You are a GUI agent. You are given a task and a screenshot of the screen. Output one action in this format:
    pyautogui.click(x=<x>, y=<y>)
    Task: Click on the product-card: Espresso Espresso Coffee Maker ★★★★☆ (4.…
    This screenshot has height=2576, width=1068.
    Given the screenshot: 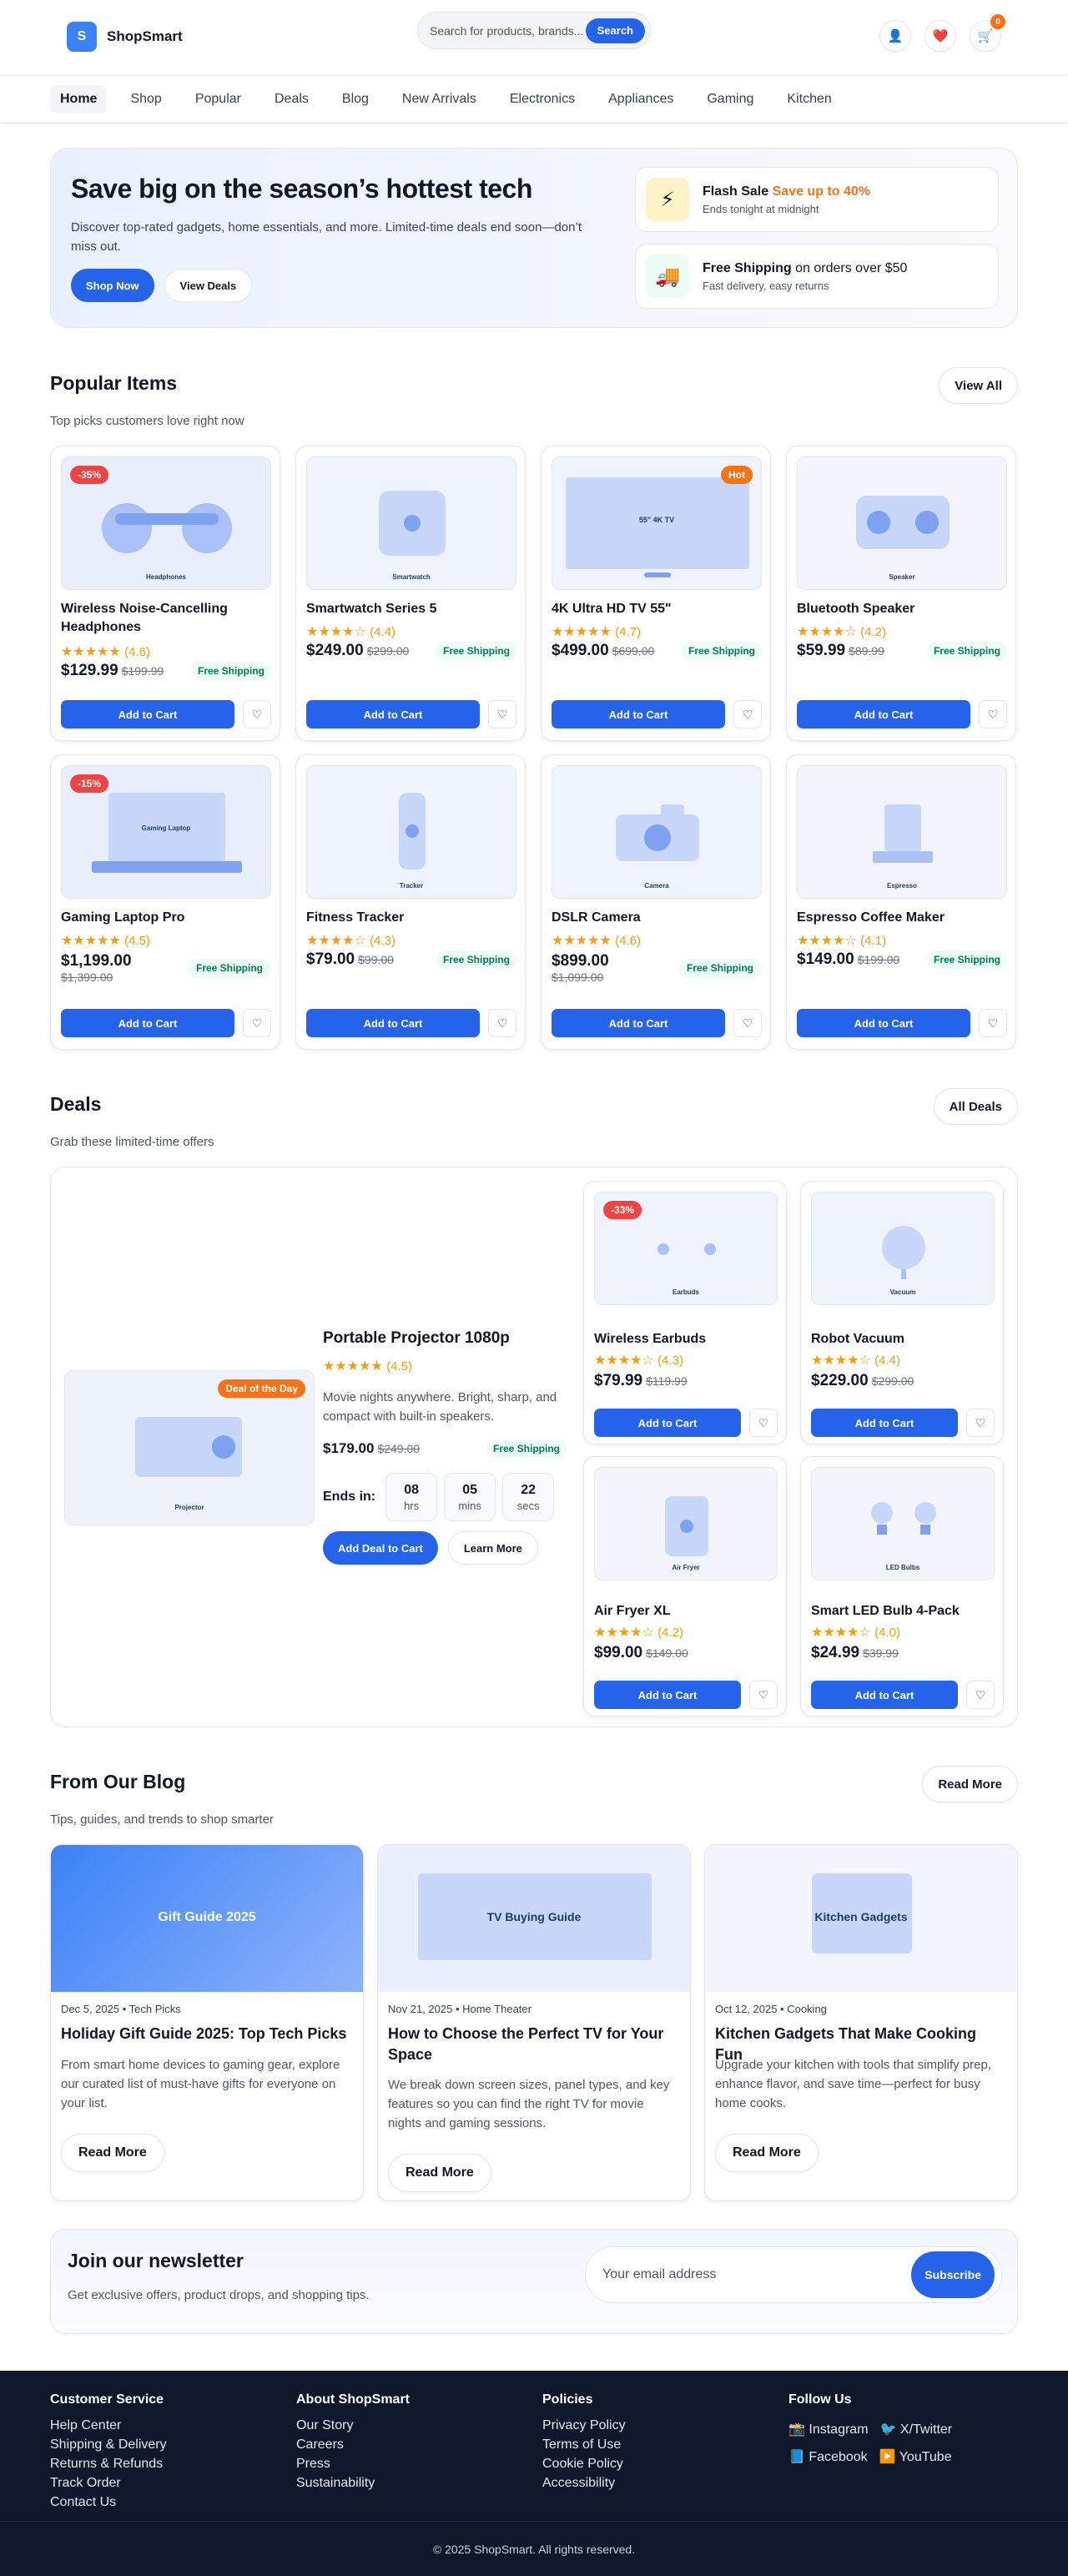 What is the action you would take?
    pyautogui.click(x=901, y=902)
    